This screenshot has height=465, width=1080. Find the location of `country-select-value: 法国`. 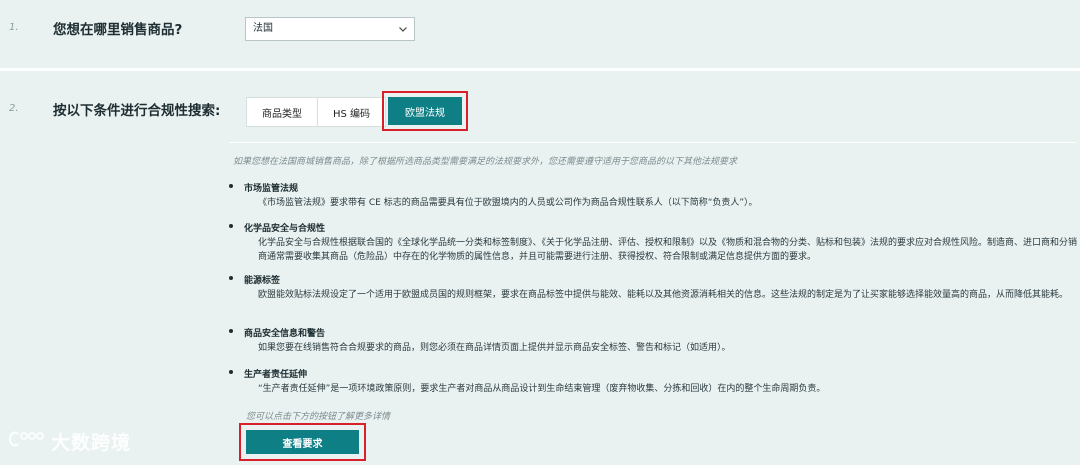

country-select-value: 法国 is located at coordinates (263, 28).